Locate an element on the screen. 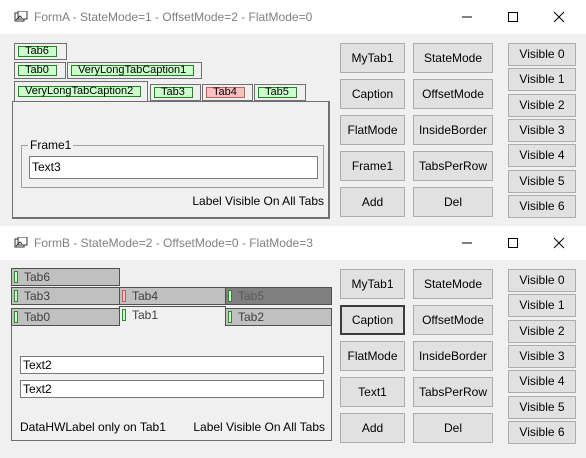  datahwlabel-tab1: DataHWLabel only on Tab1 is located at coordinates (93, 427).